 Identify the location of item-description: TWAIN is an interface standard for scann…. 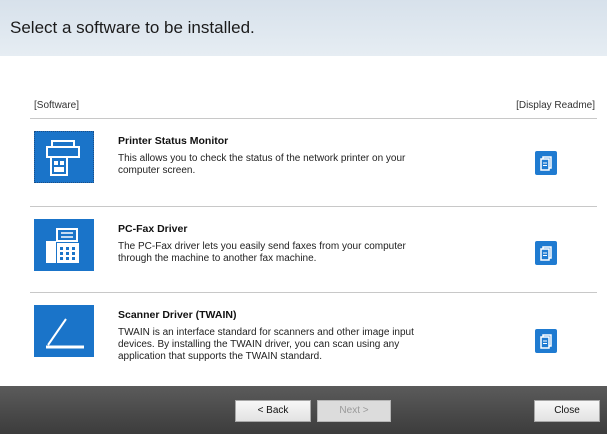
(266, 344).